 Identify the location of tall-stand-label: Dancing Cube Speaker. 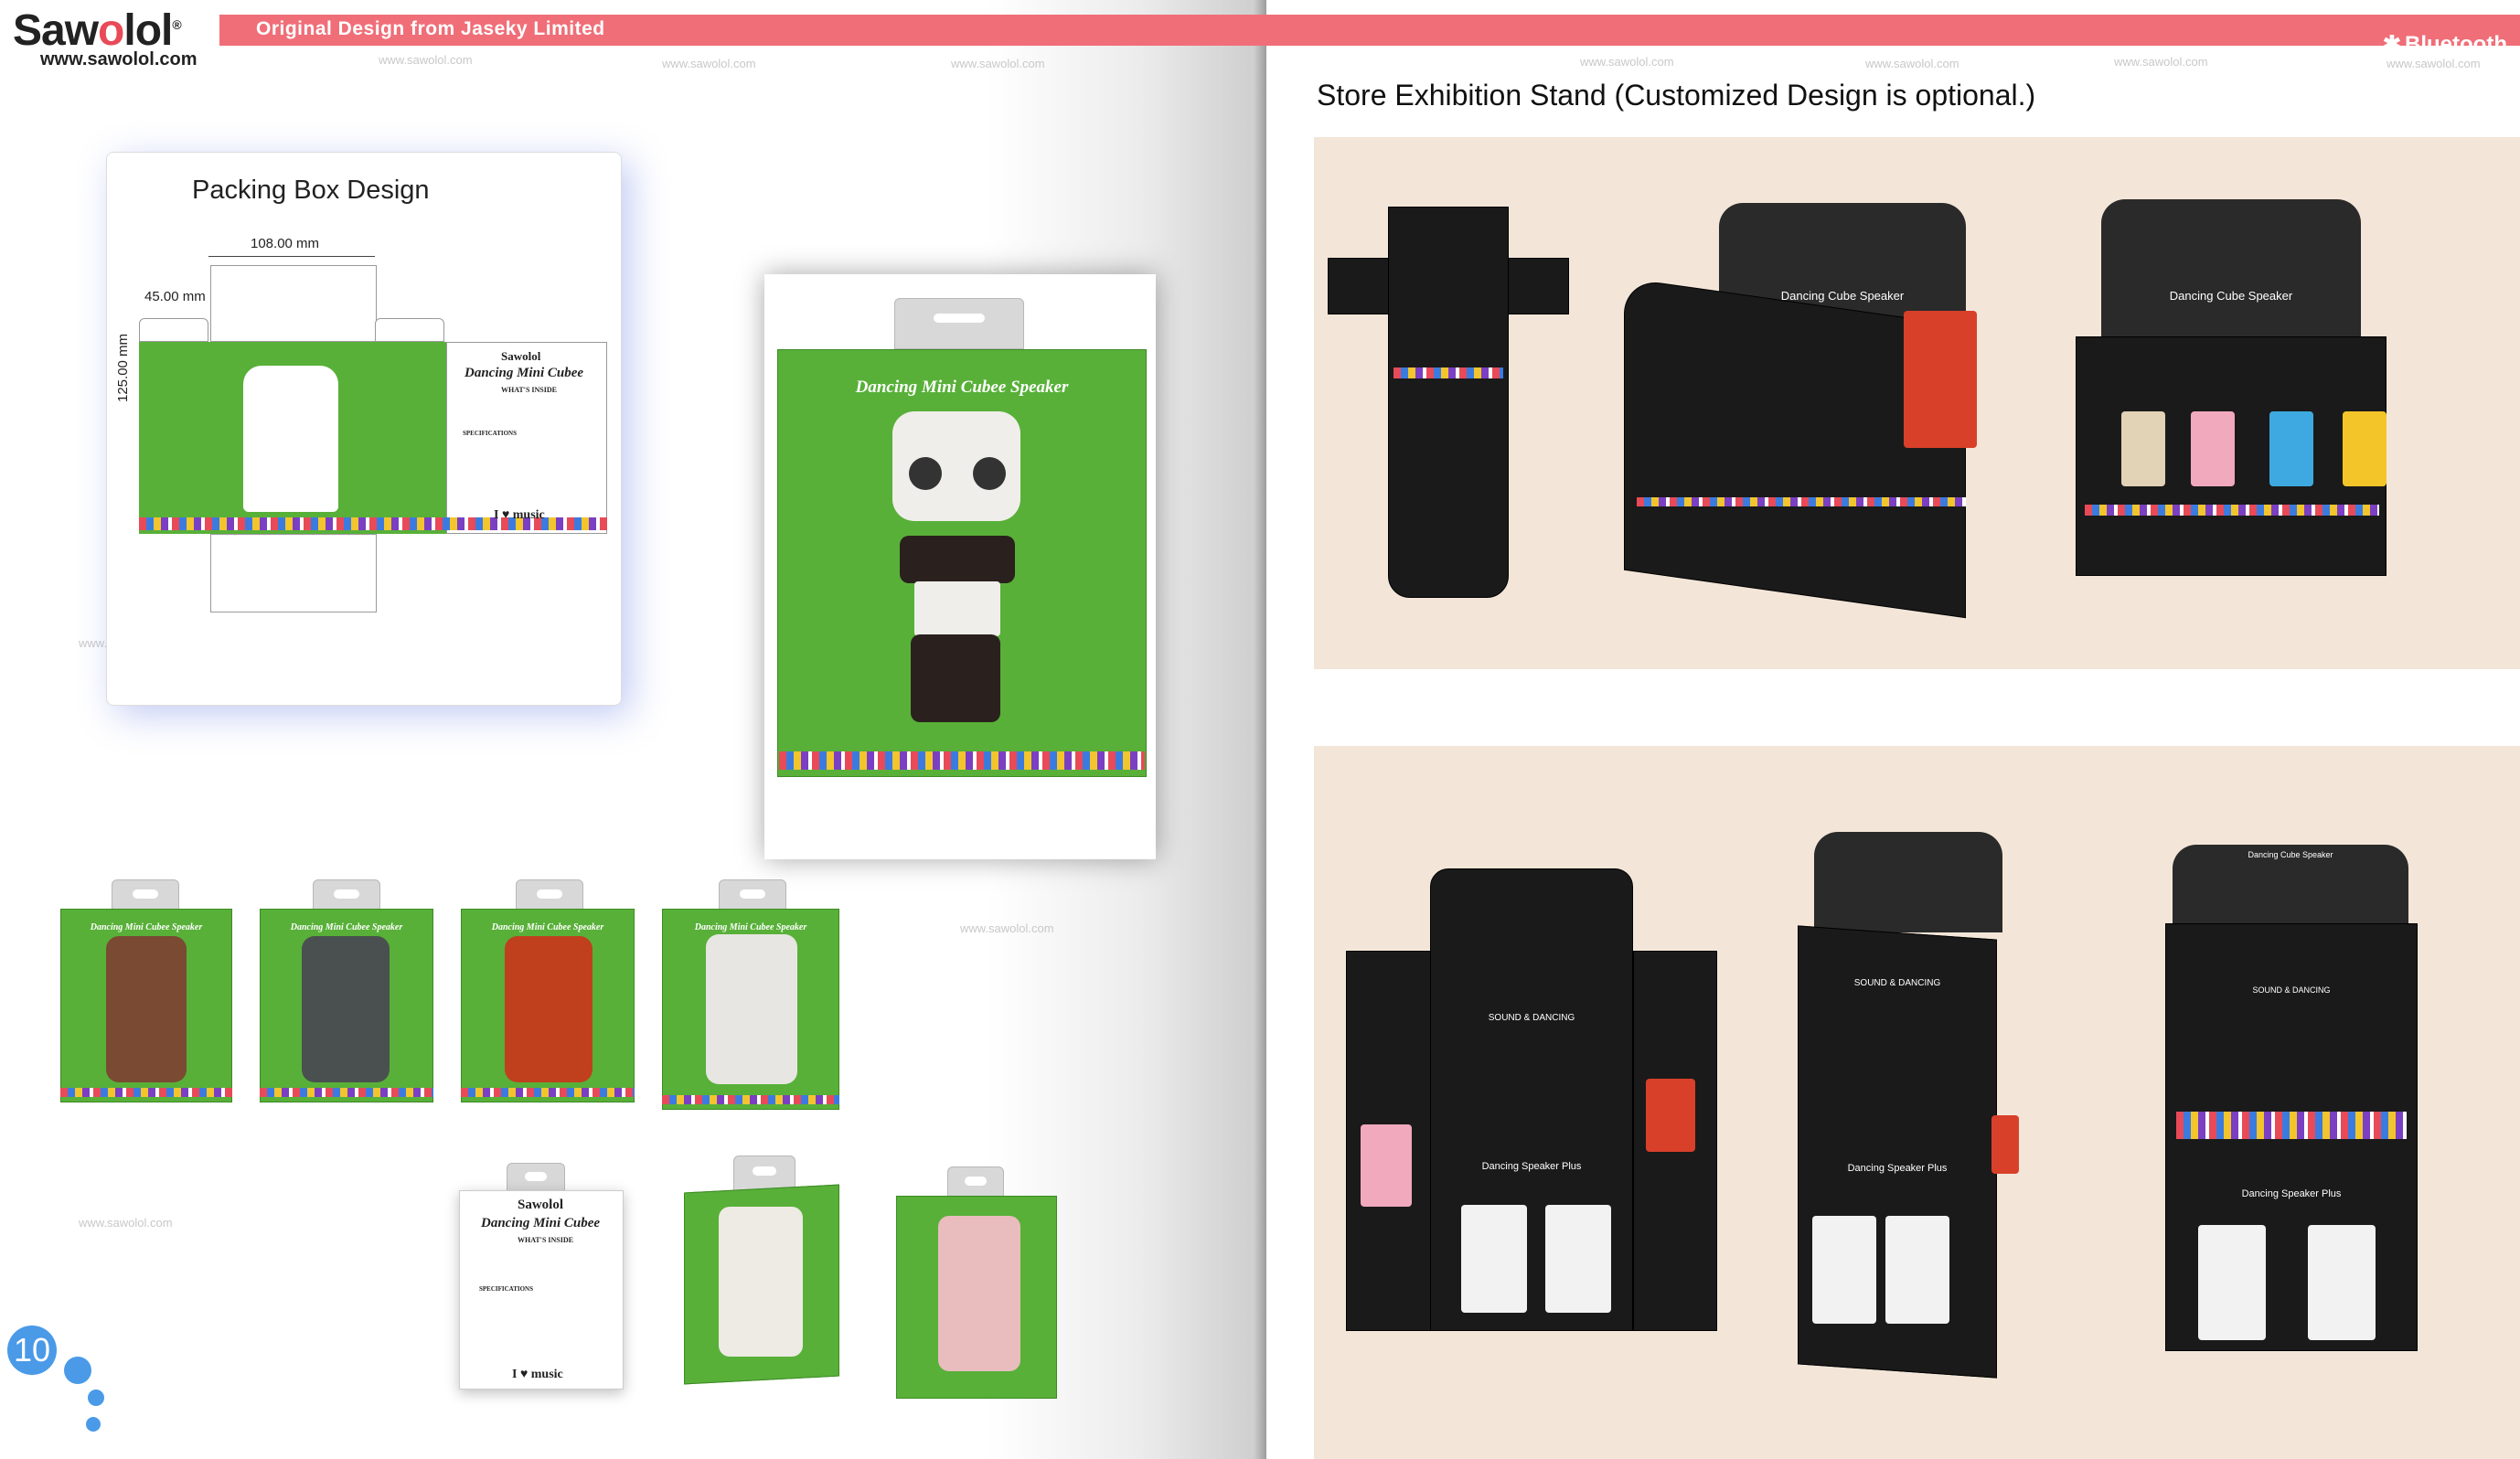
(2290, 854).